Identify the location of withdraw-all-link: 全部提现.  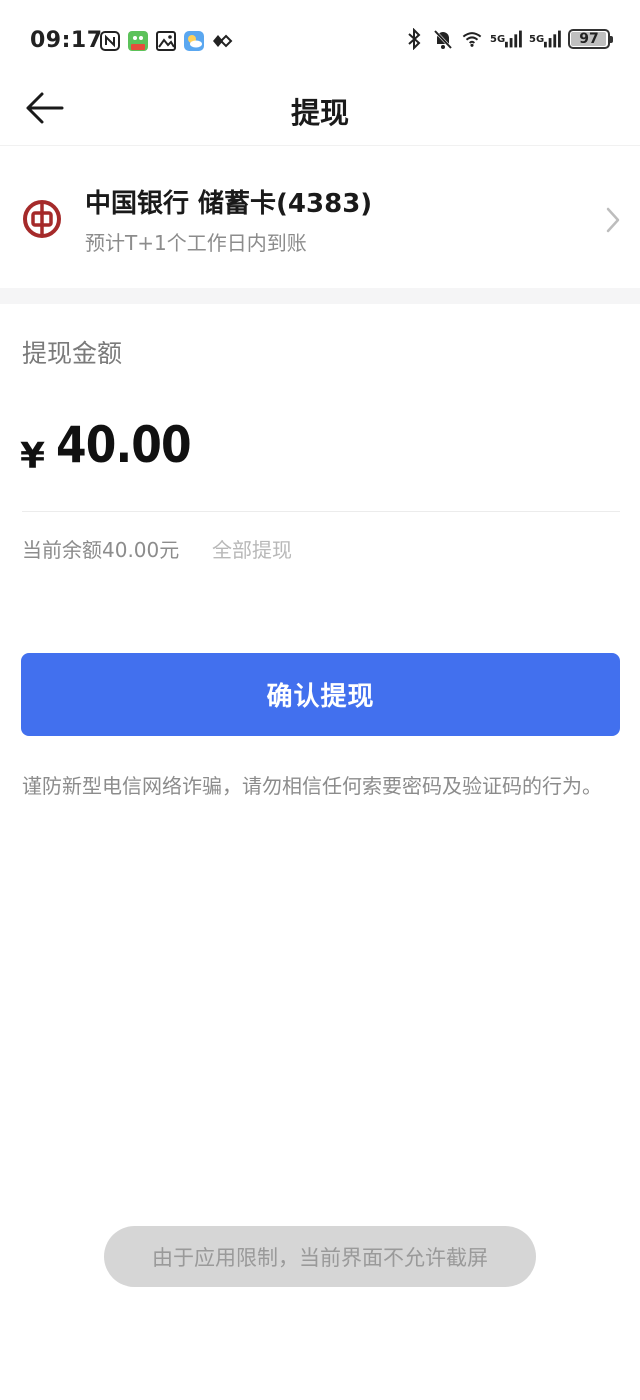
(252, 548).